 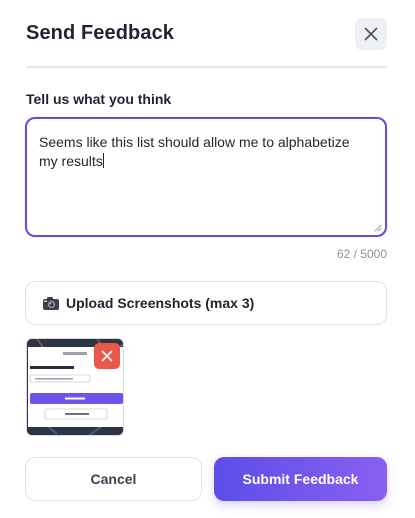 I want to click on resize-grip-icon, so click(x=378, y=228).